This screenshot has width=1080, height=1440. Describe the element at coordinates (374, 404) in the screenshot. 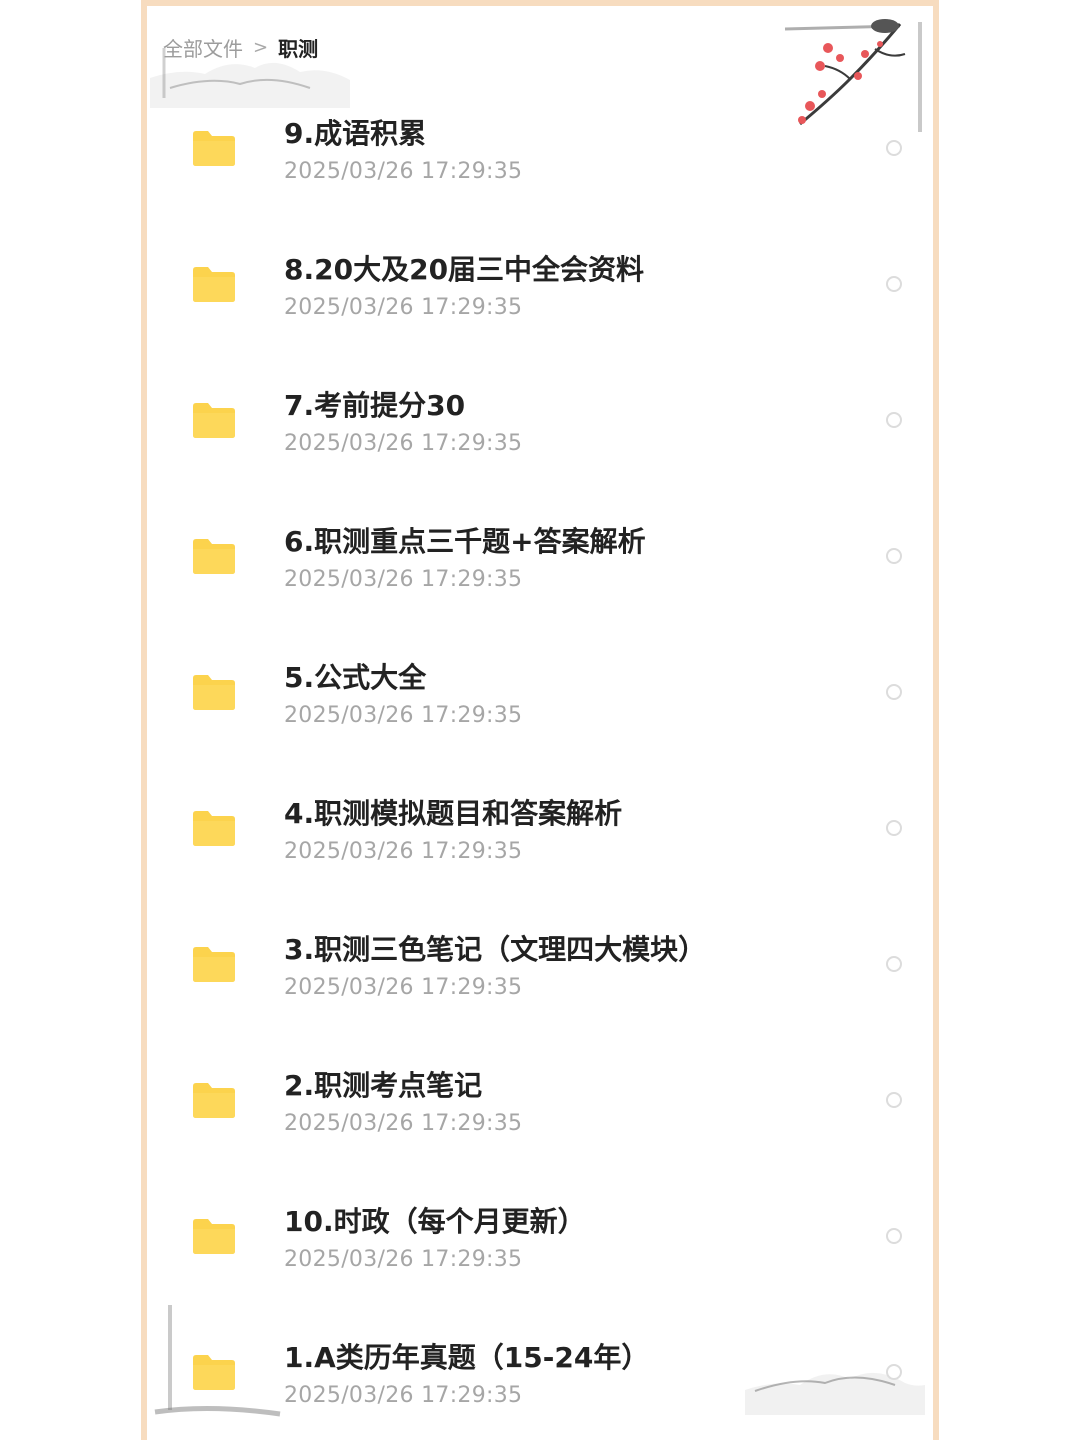

I see `file-name: 7.考前提分30` at that location.